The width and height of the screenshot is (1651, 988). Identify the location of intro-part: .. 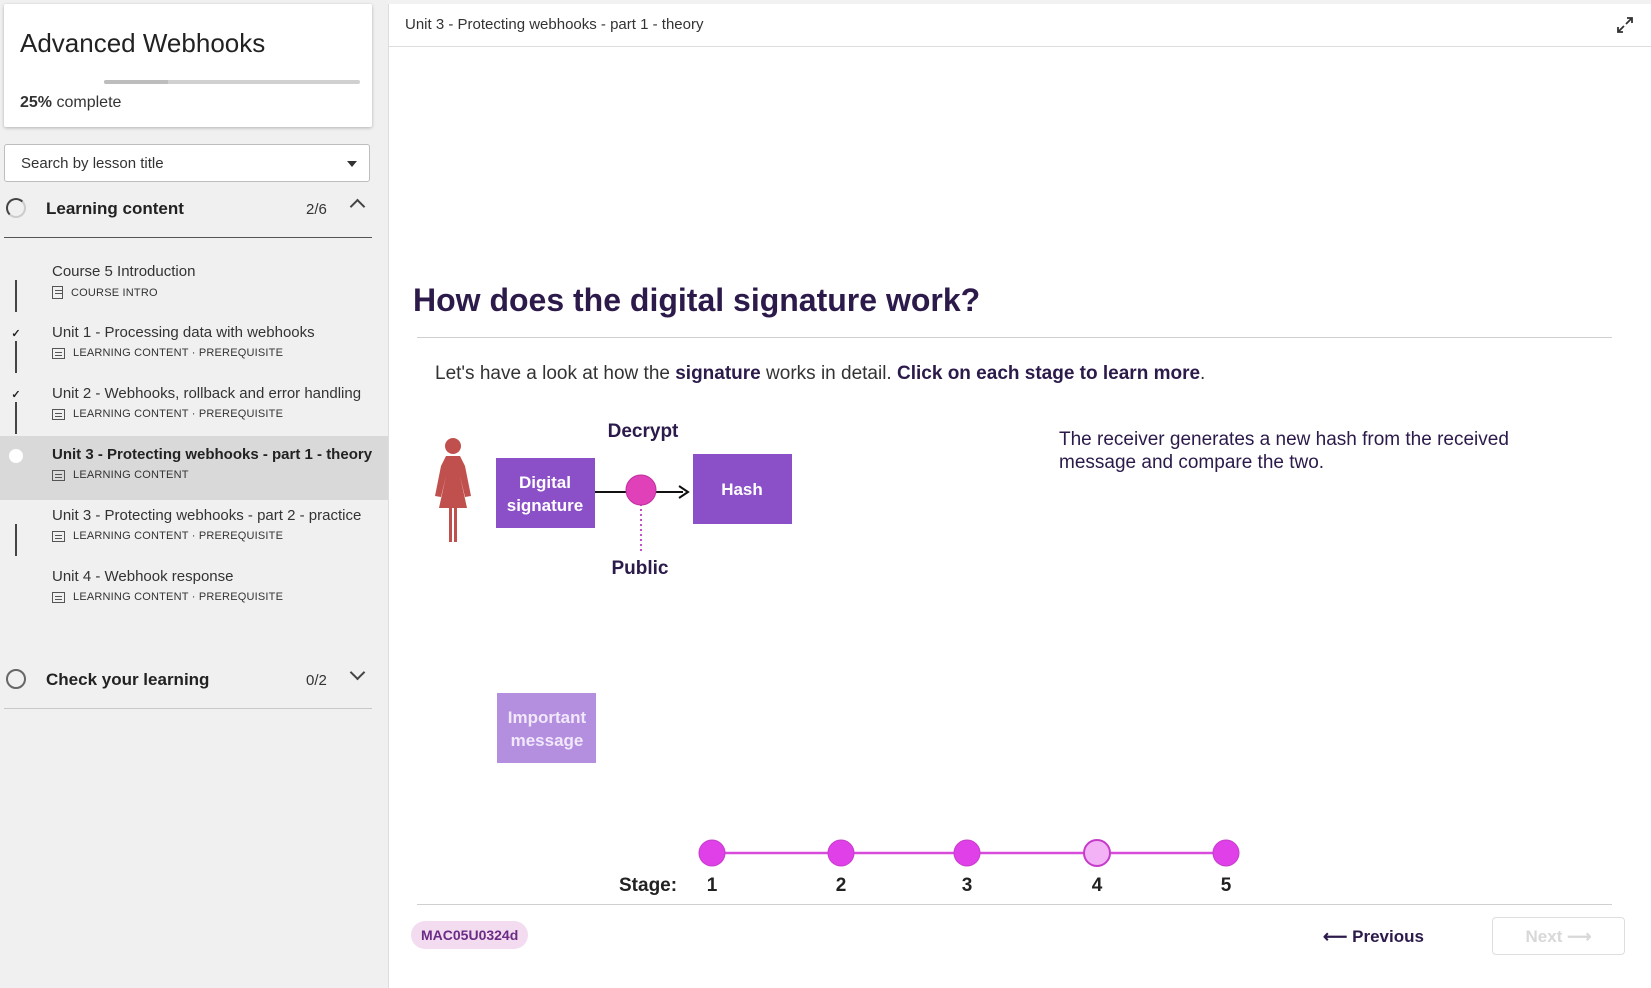
(1203, 373).